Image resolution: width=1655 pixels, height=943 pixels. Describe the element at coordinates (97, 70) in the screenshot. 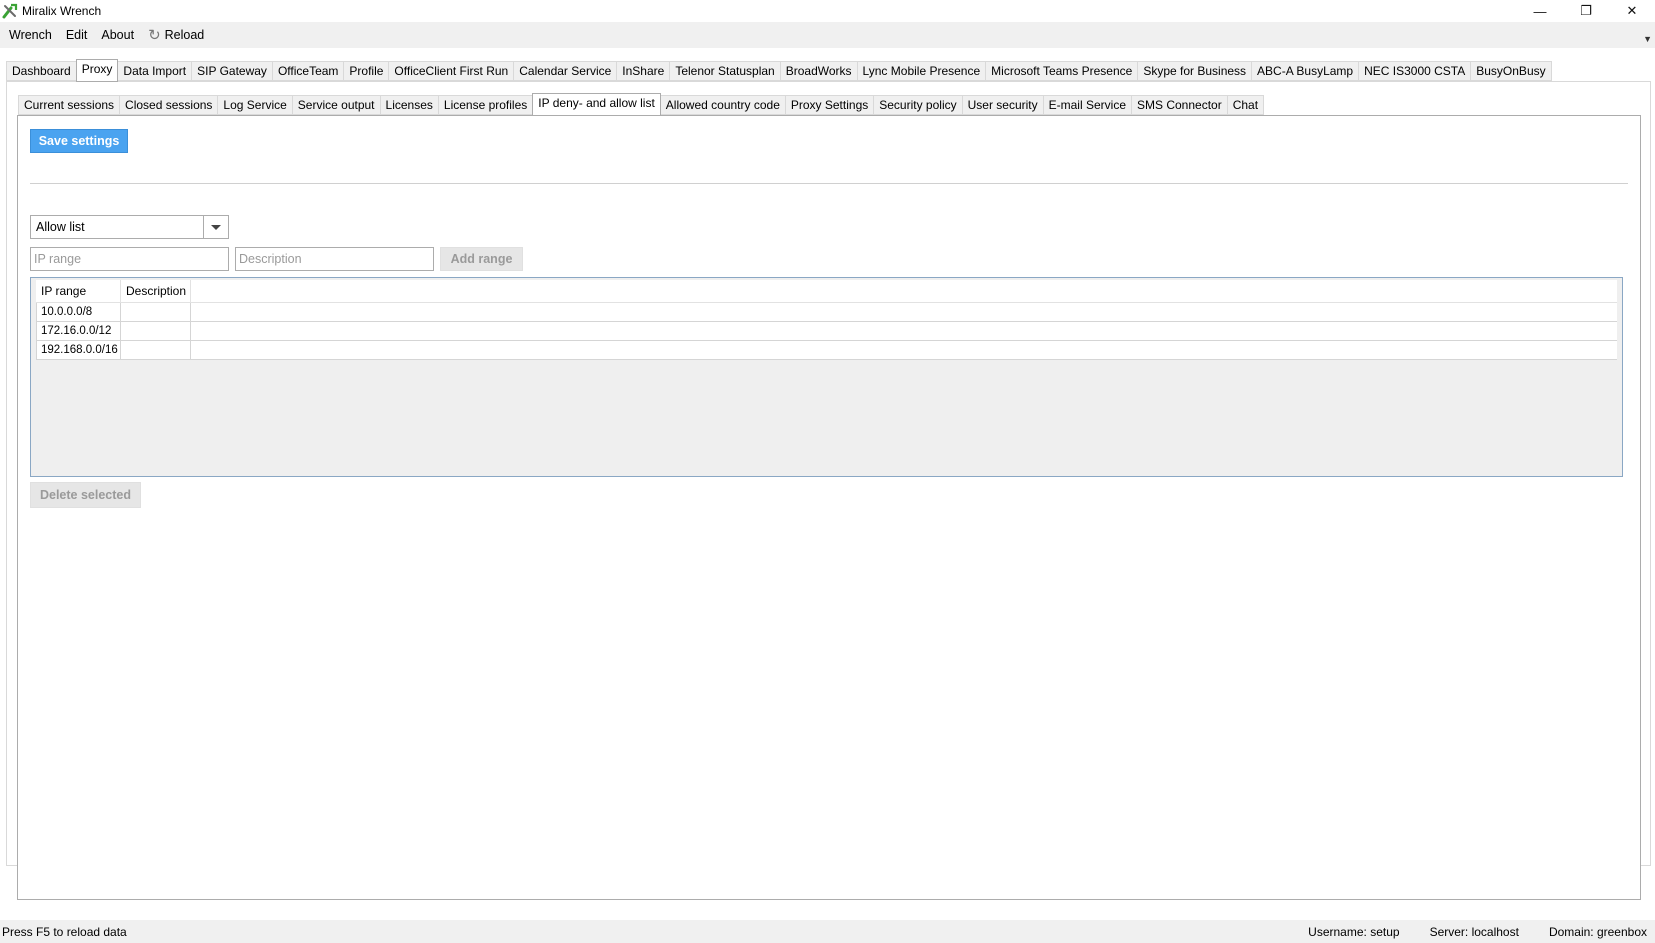

I see `tab-proxy: Proxy` at that location.